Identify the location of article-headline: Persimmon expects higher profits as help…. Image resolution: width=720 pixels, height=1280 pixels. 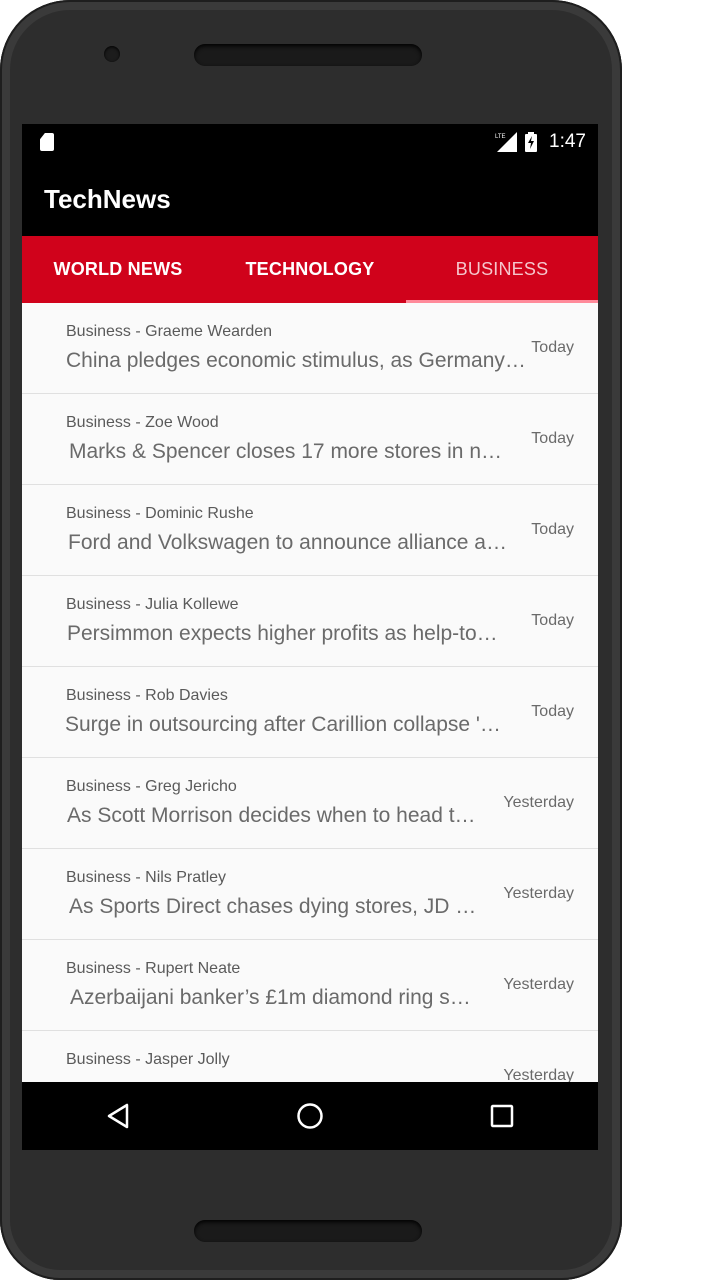
(282, 633).